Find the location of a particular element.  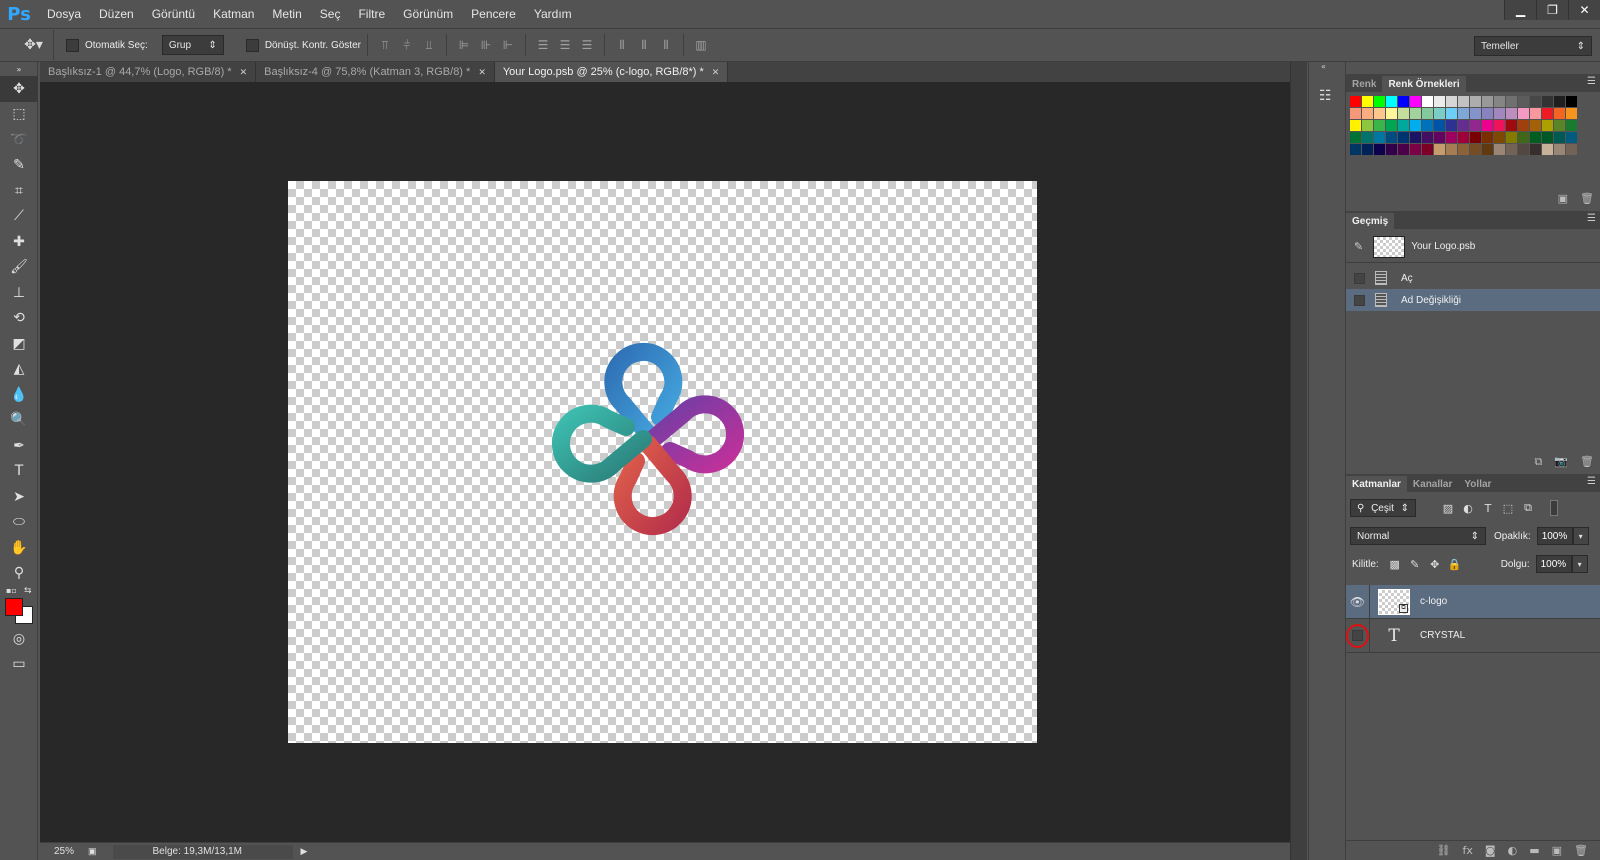

tab-swatches: Renk Örnekleri is located at coordinates (1424, 84).